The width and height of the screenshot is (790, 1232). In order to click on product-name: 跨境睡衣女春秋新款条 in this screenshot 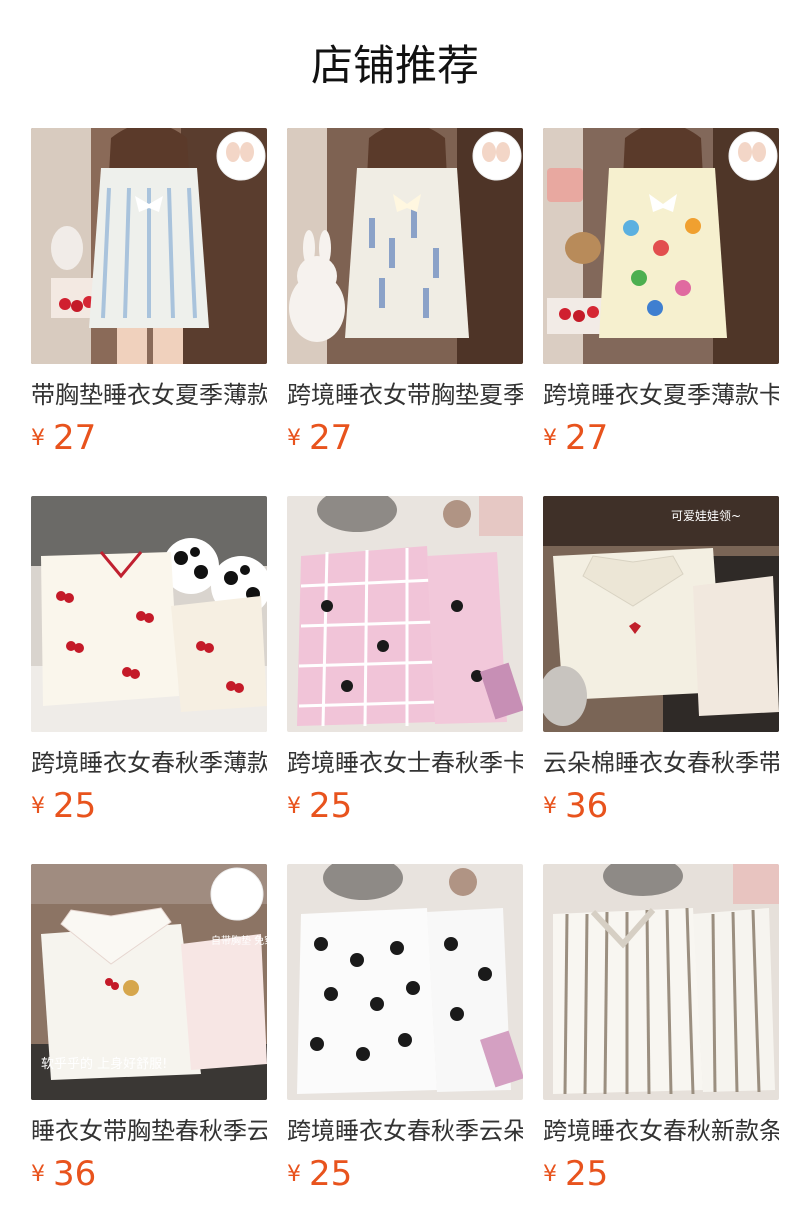, I will do `click(661, 1131)`.